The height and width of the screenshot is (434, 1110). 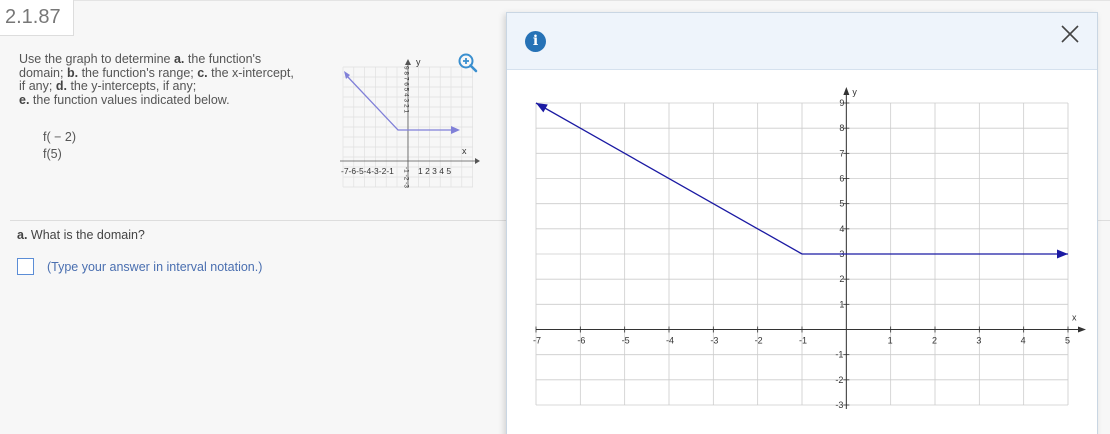 What do you see at coordinates (841, 128) in the screenshot?
I see `y-tick-label: 8` at bounding box center [841, 128].